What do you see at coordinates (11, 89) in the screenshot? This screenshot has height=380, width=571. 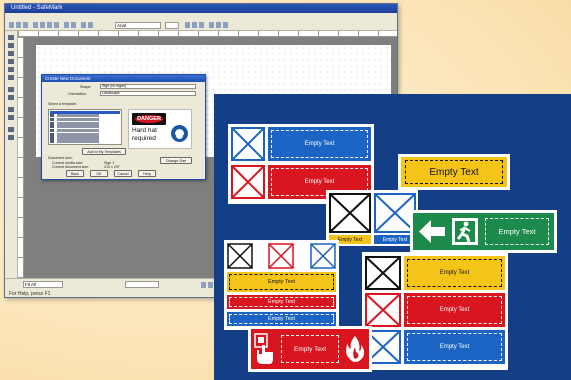 I see `symbol-tool-icon` at bounding box center [11, 89].